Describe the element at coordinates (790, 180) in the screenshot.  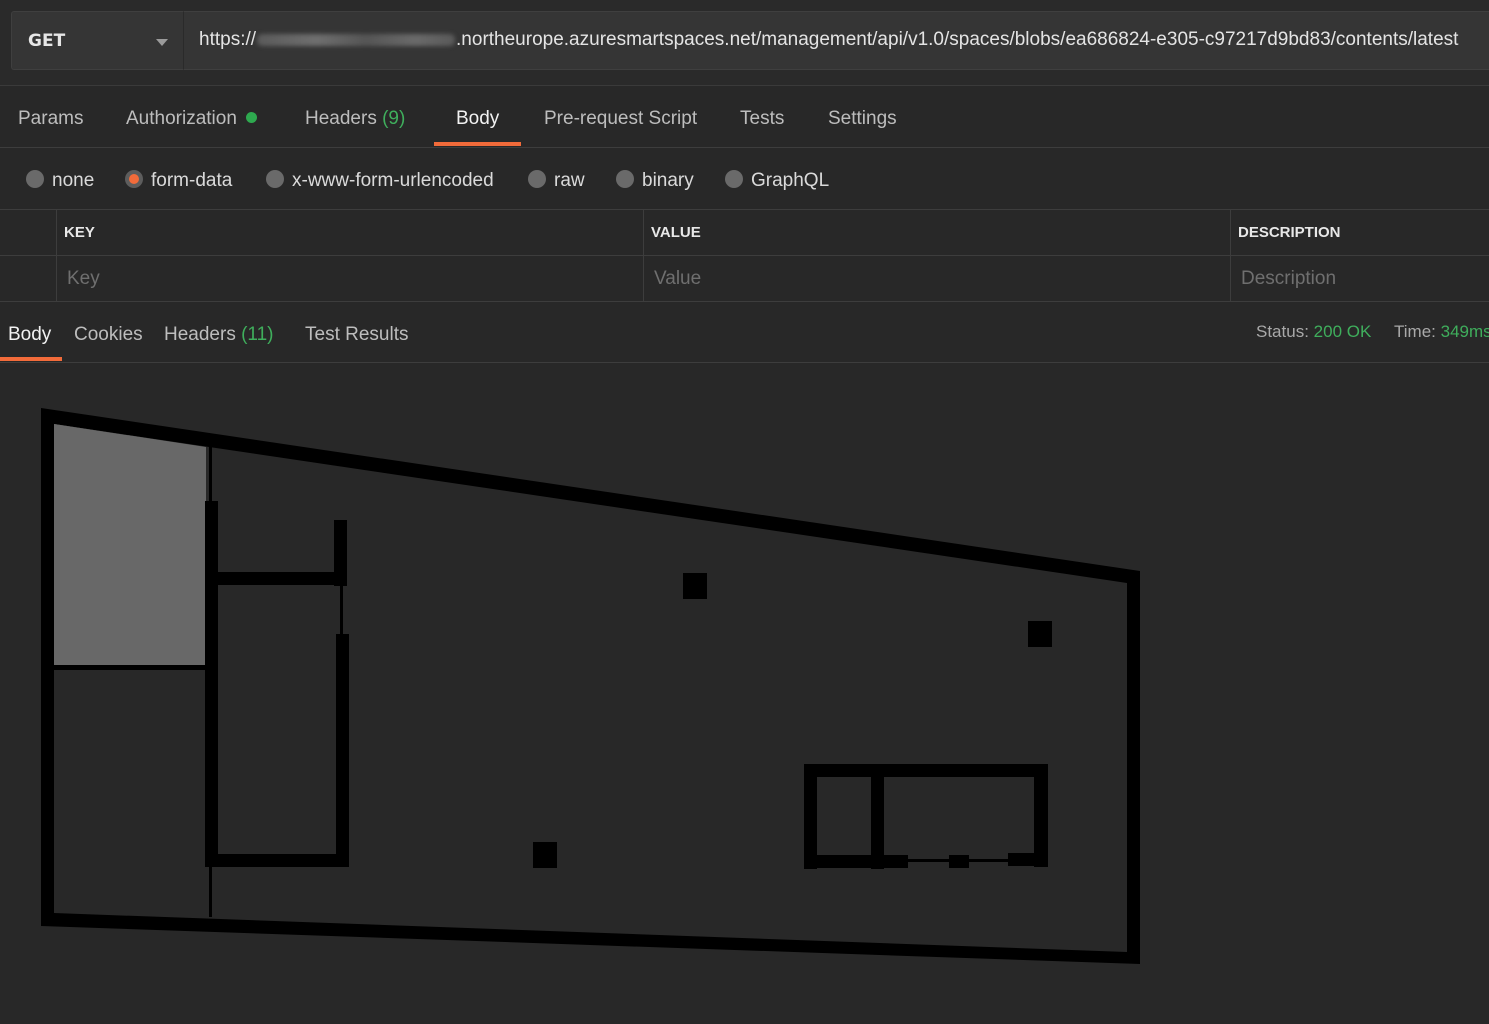
I see `radio-label: GraphQL` at that location.